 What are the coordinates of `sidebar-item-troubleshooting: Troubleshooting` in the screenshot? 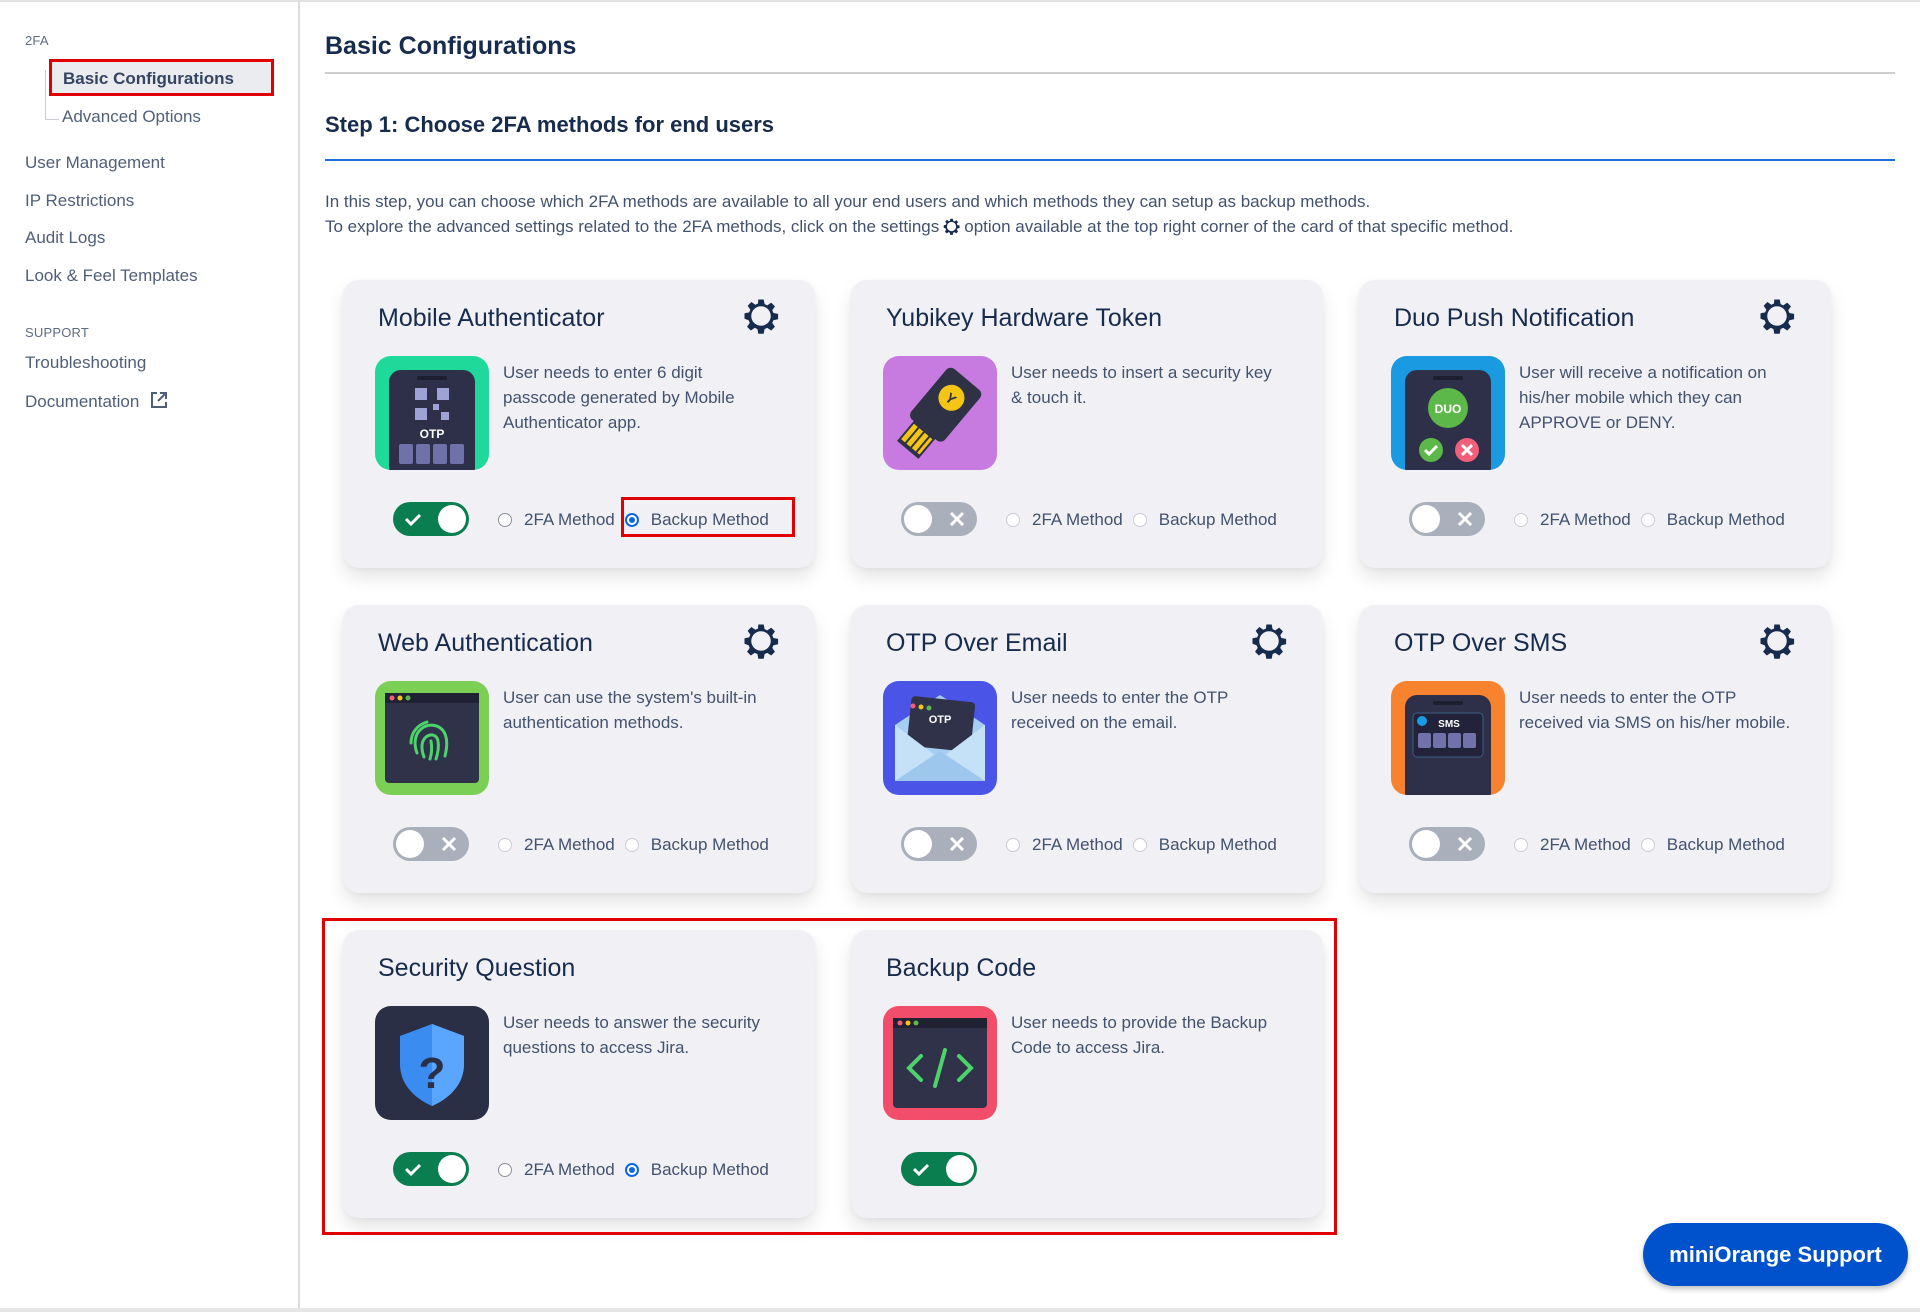 It's located at (85, 363).